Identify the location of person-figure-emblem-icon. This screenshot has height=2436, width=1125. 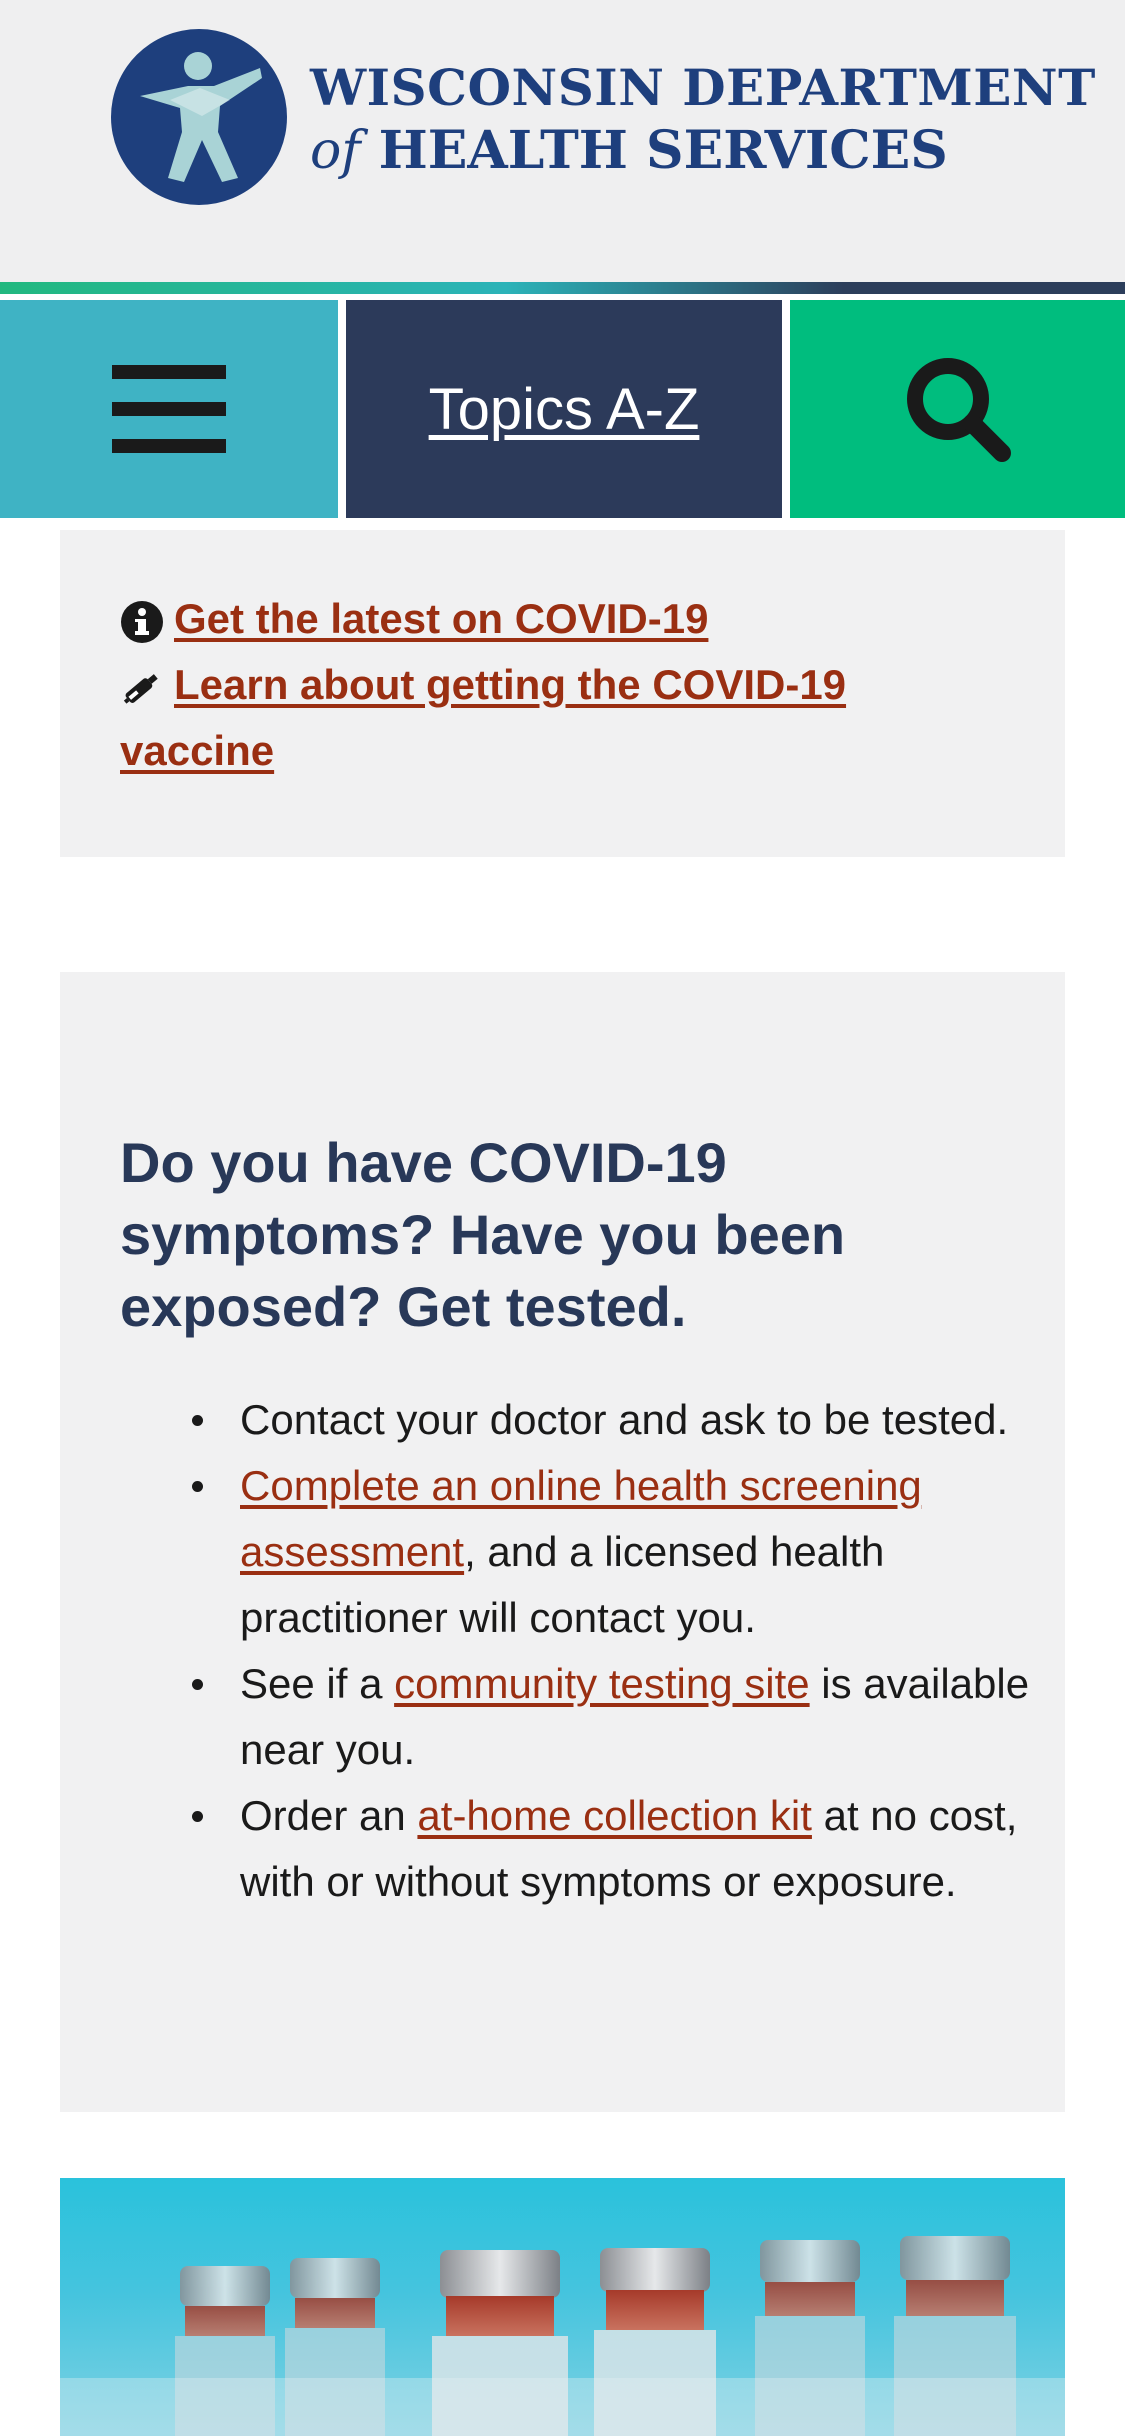
(199, 117).